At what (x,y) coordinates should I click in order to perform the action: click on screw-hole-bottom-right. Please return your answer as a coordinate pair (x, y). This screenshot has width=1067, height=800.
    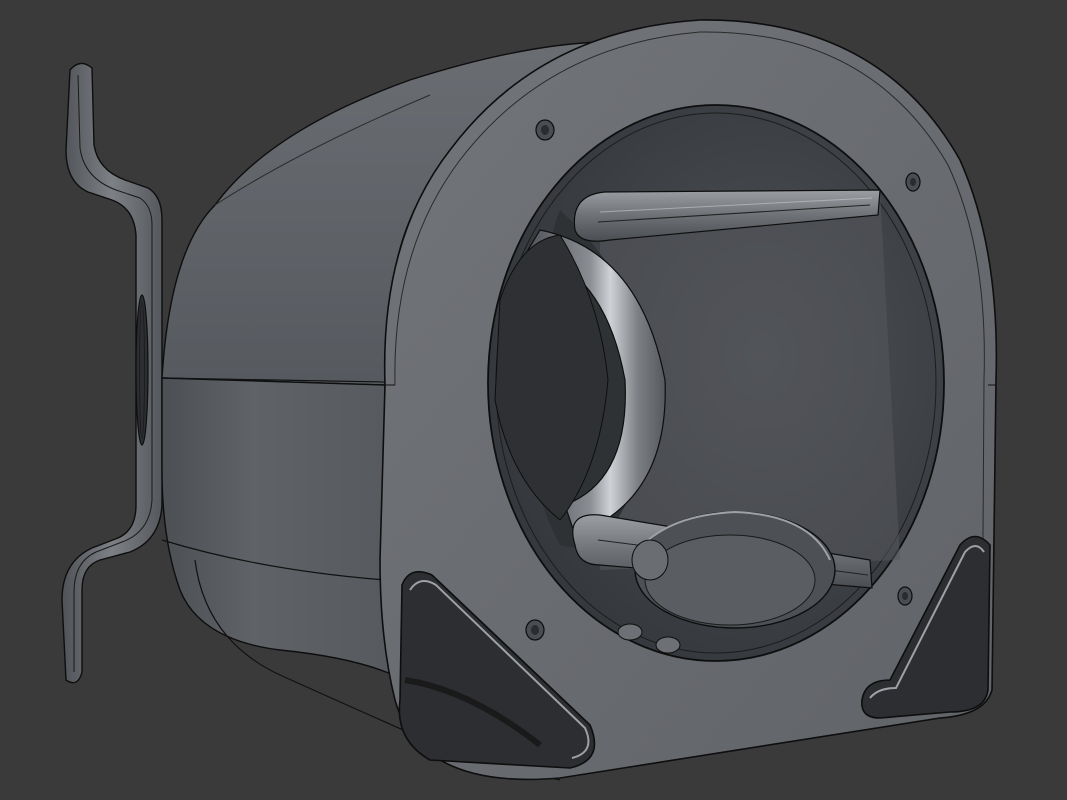
    Looking at the image, I should click on (905, 596).